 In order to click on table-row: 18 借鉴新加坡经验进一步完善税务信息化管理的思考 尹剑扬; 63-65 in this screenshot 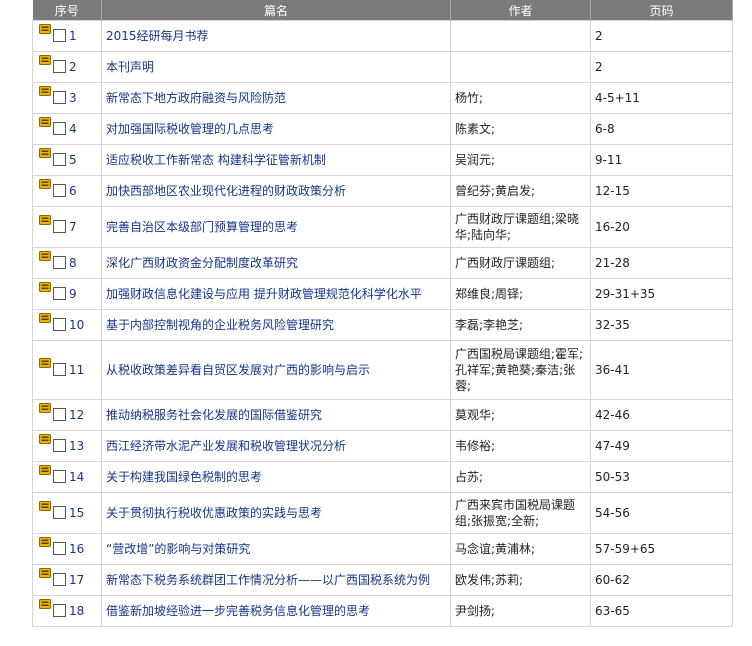, I will do `click(382, 611)`.